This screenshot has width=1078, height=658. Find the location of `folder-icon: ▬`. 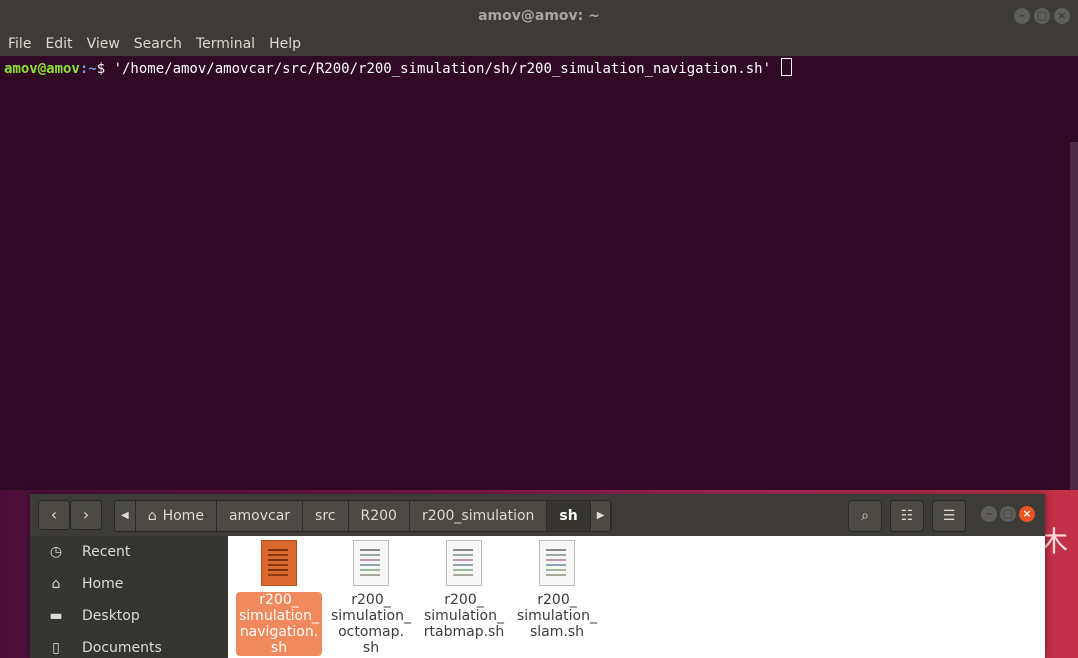

folder-icon: ▬ is located at coordinates (56, 616).